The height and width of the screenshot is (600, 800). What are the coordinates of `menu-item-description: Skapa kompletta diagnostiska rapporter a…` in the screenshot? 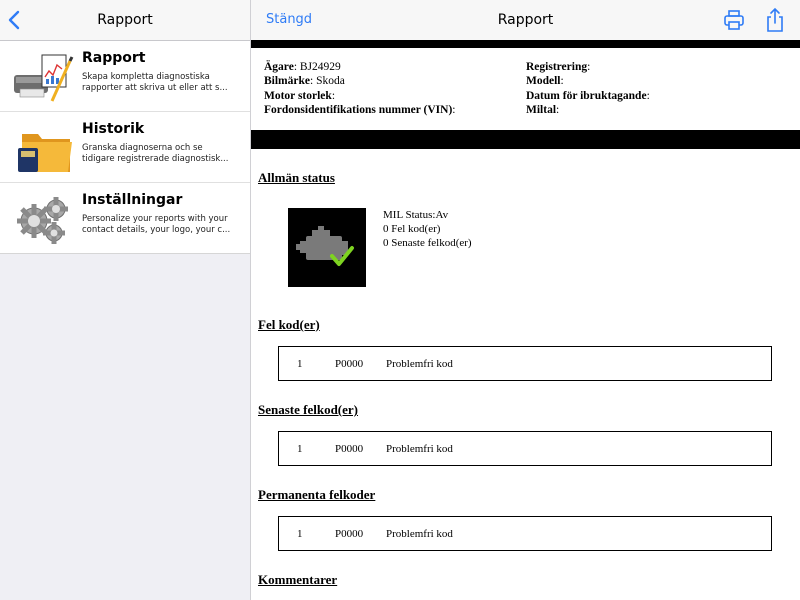 It's located at (155, 82).